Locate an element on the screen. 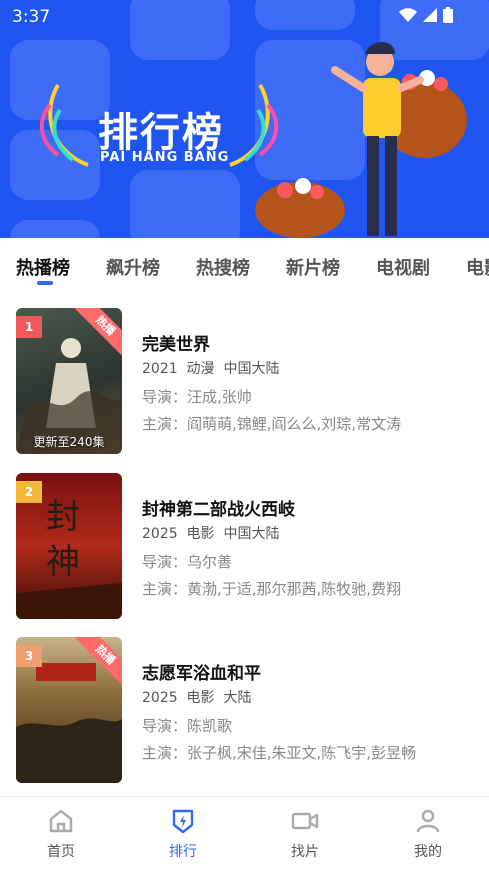 The image size is (489, 870). status-bar: 3:37 is located at coordinates (244, 17).